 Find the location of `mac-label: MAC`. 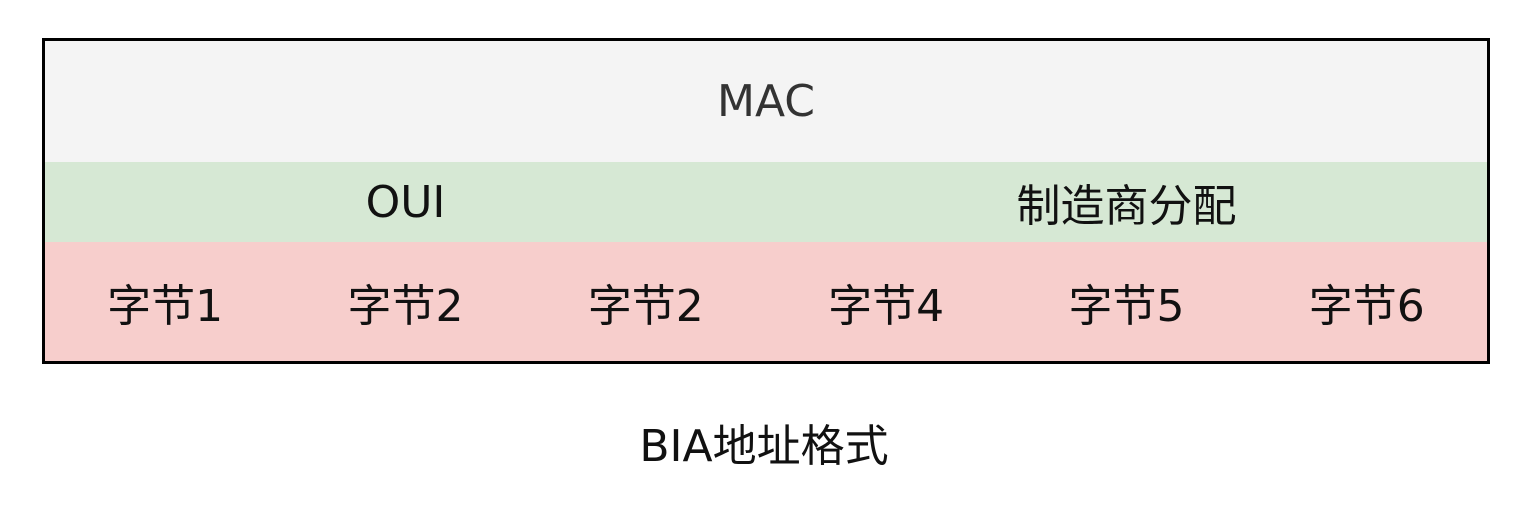

mac-label: MAC is located at coordinates (765, 101).